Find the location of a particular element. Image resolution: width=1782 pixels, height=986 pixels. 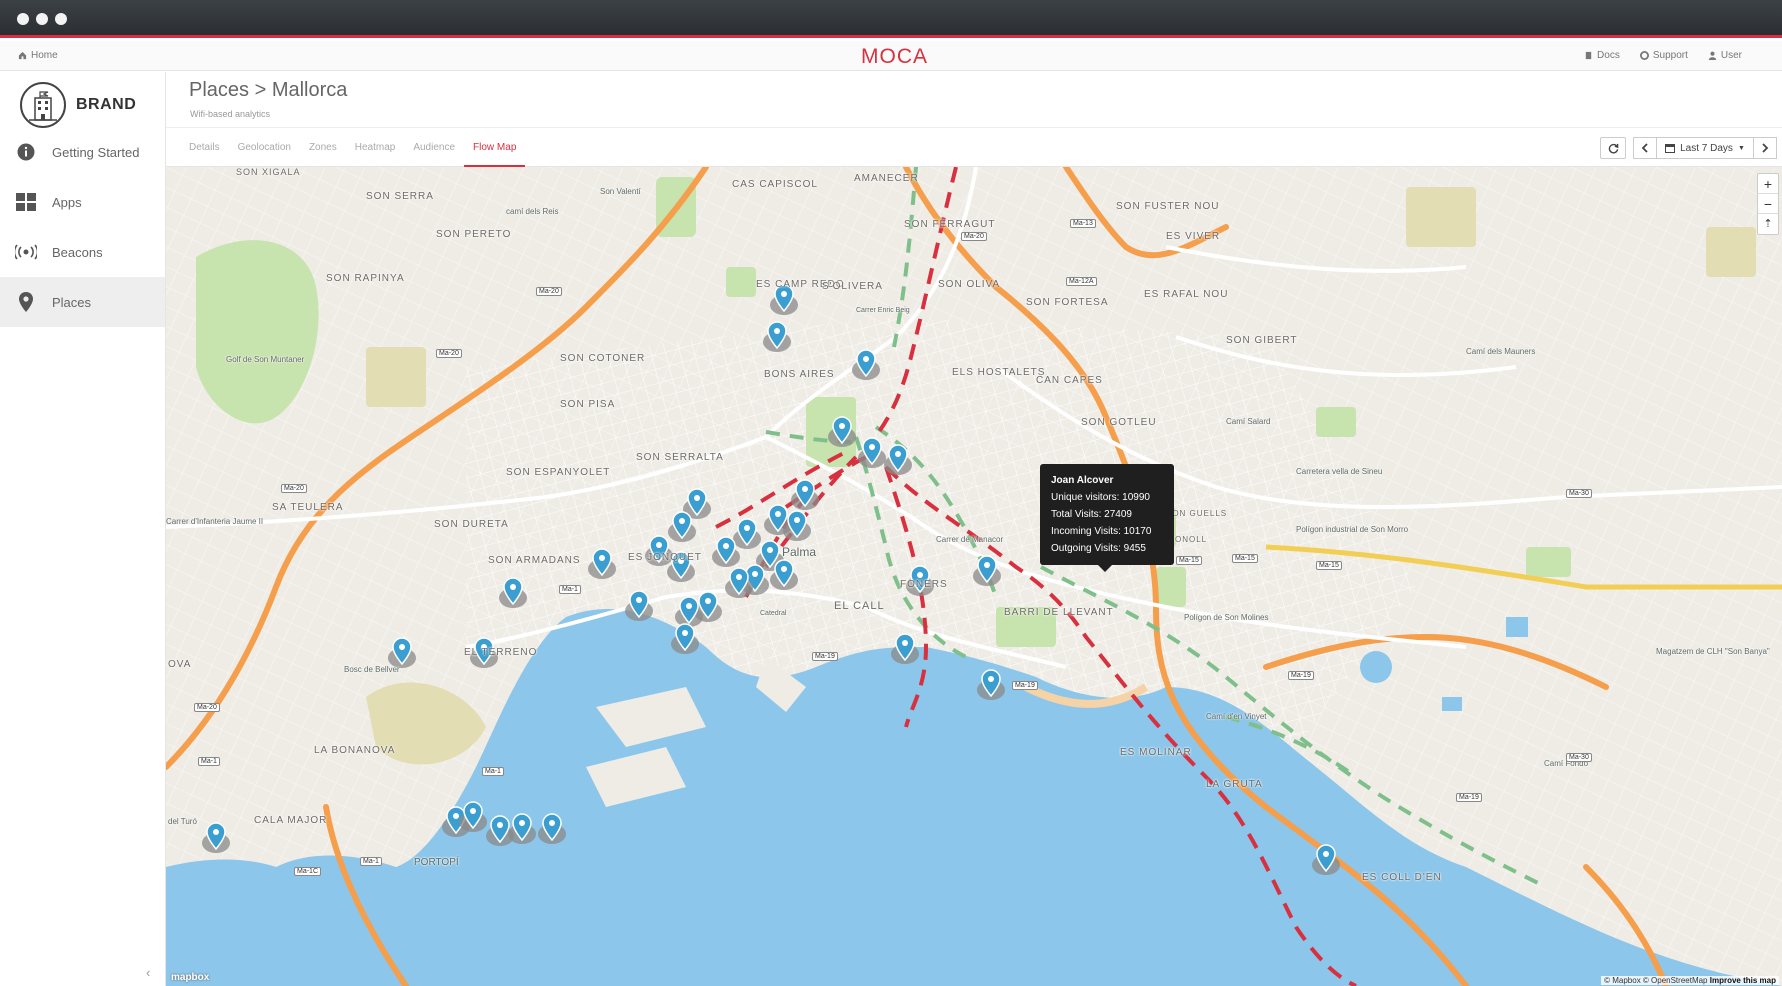

map-label: BARRI DE LLEVANT is located at coordinates (1059, 612).